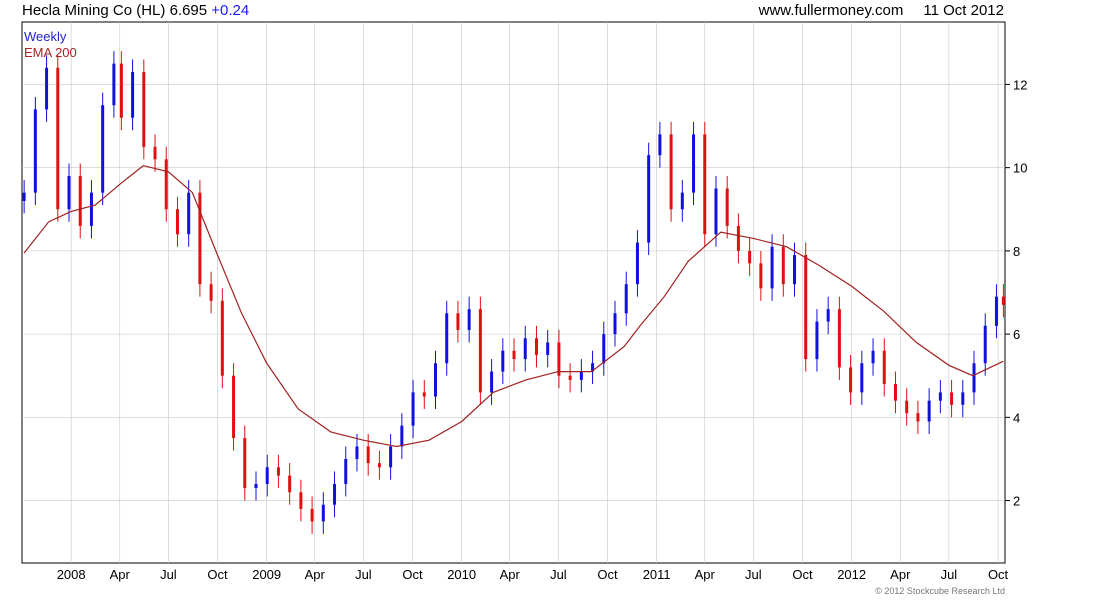  I want to click on y-tick-label: 10, so click(1020, 168).